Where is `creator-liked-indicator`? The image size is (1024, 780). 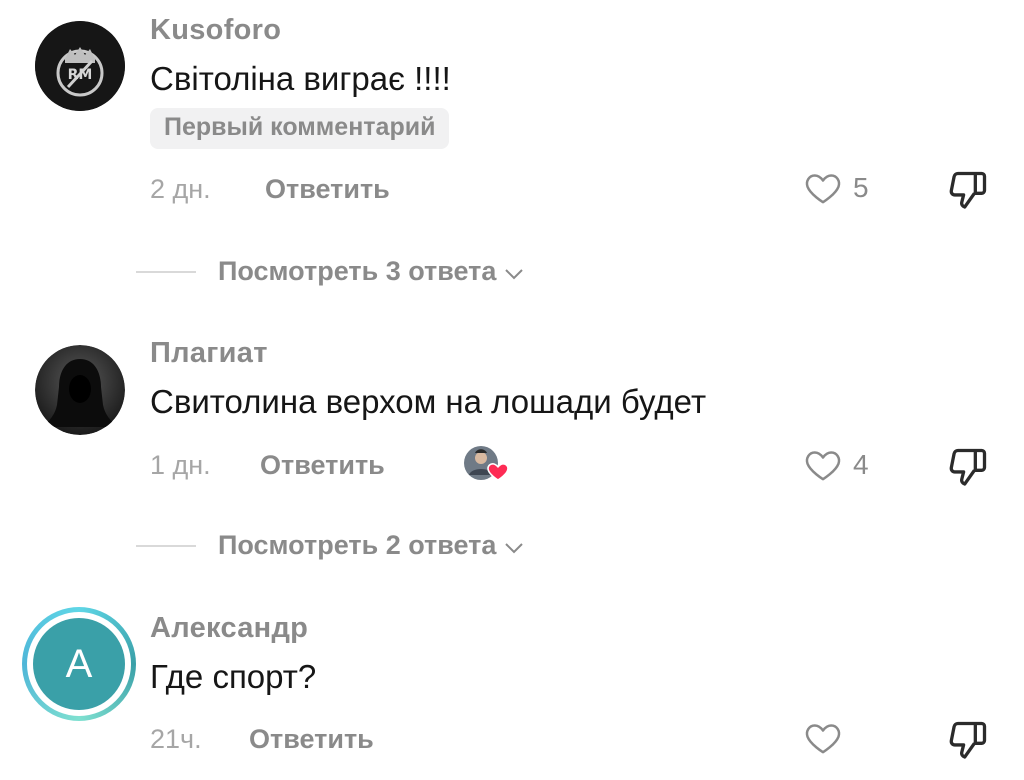 creator-liked-indicator is located at coordinates (486, 464).